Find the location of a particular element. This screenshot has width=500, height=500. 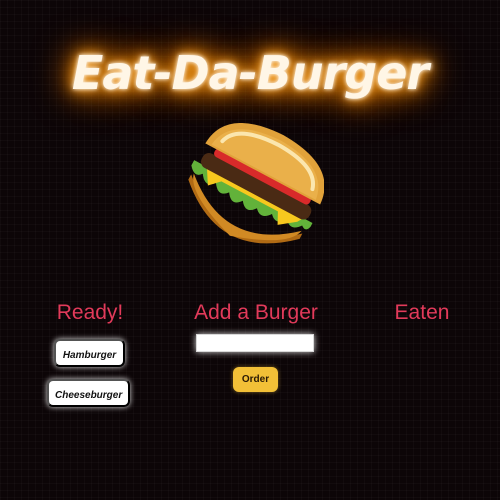

eaten-heading: Eaten is located at coordinates (422, 312).